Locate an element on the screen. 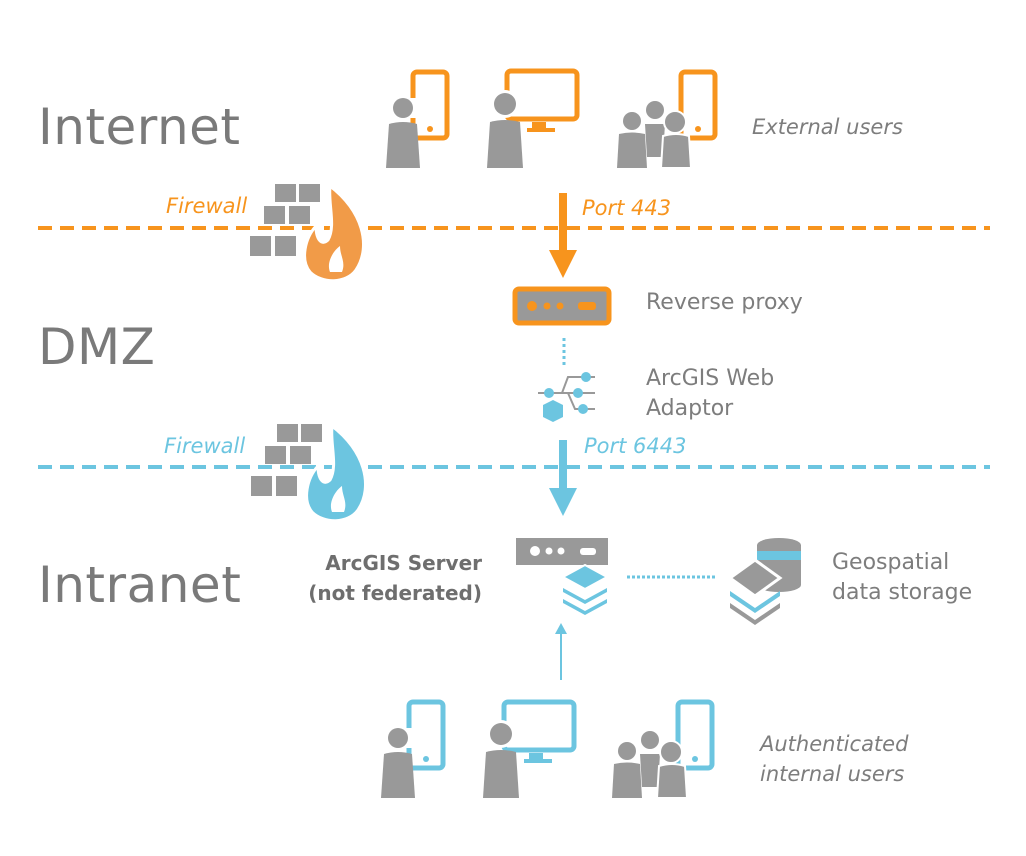 This screenshot has width=1026, height=856. web-adaptor-label-line1: ArcGIS Web is located at coordinates (710, 378).